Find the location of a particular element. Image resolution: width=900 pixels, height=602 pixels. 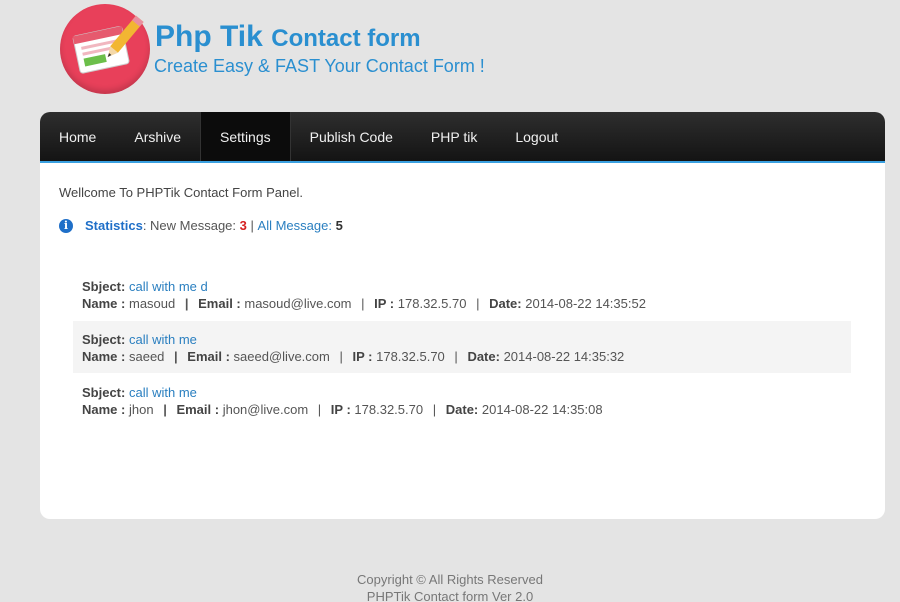

message-date: 2014-08-22 14:35:08 is located at coordinates (542, 409).